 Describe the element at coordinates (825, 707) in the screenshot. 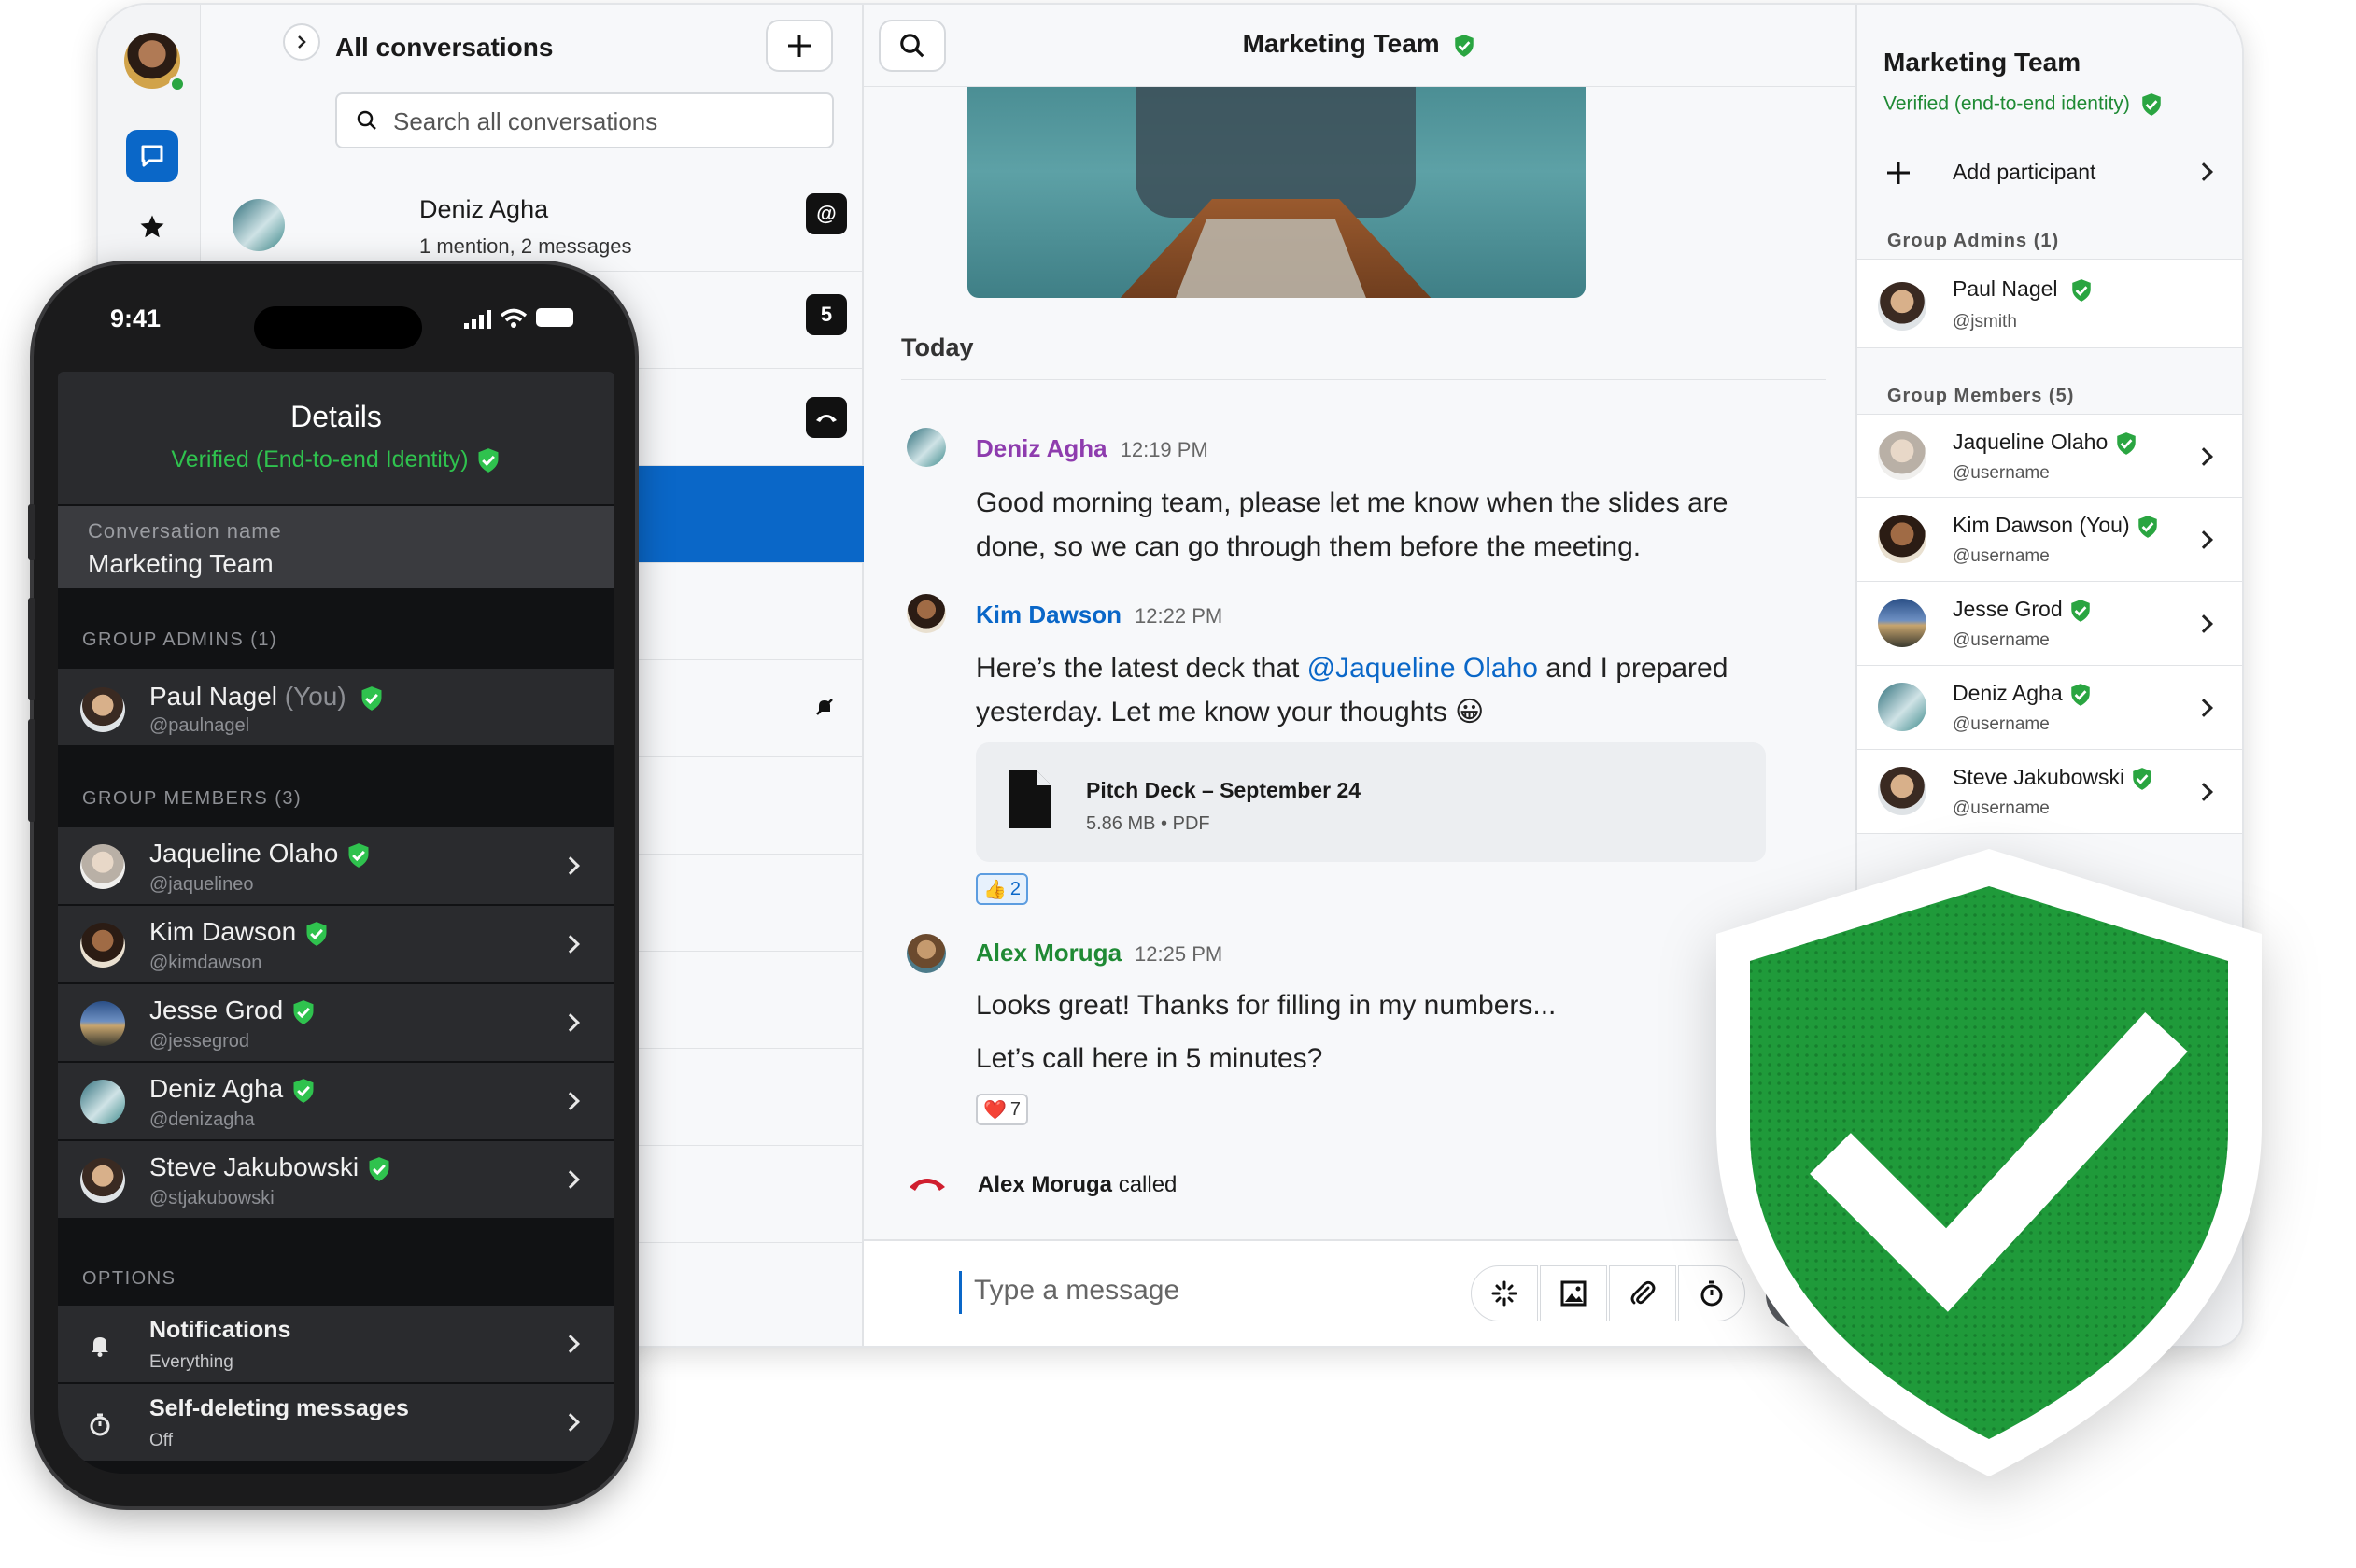

I see `muted-bell-icon` at that location.